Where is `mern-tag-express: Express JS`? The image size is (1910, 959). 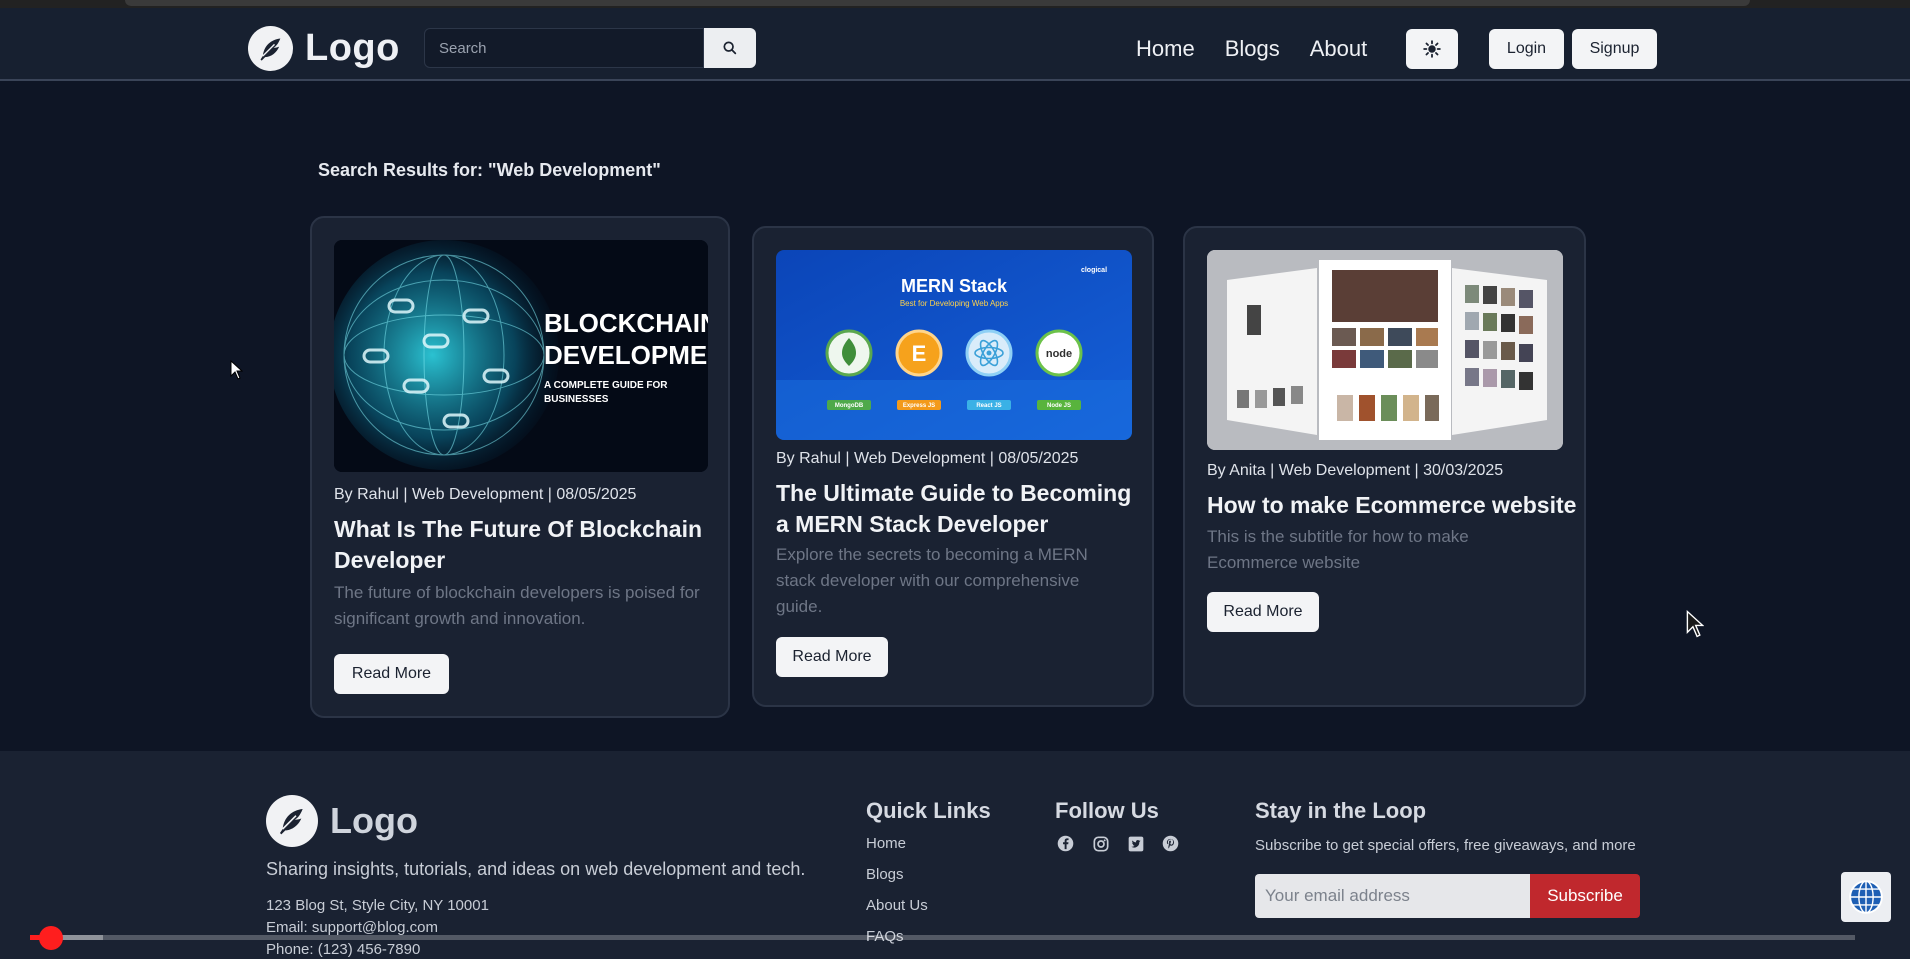
mern-tag-express: Express JS is located at coordinates (919, 406).